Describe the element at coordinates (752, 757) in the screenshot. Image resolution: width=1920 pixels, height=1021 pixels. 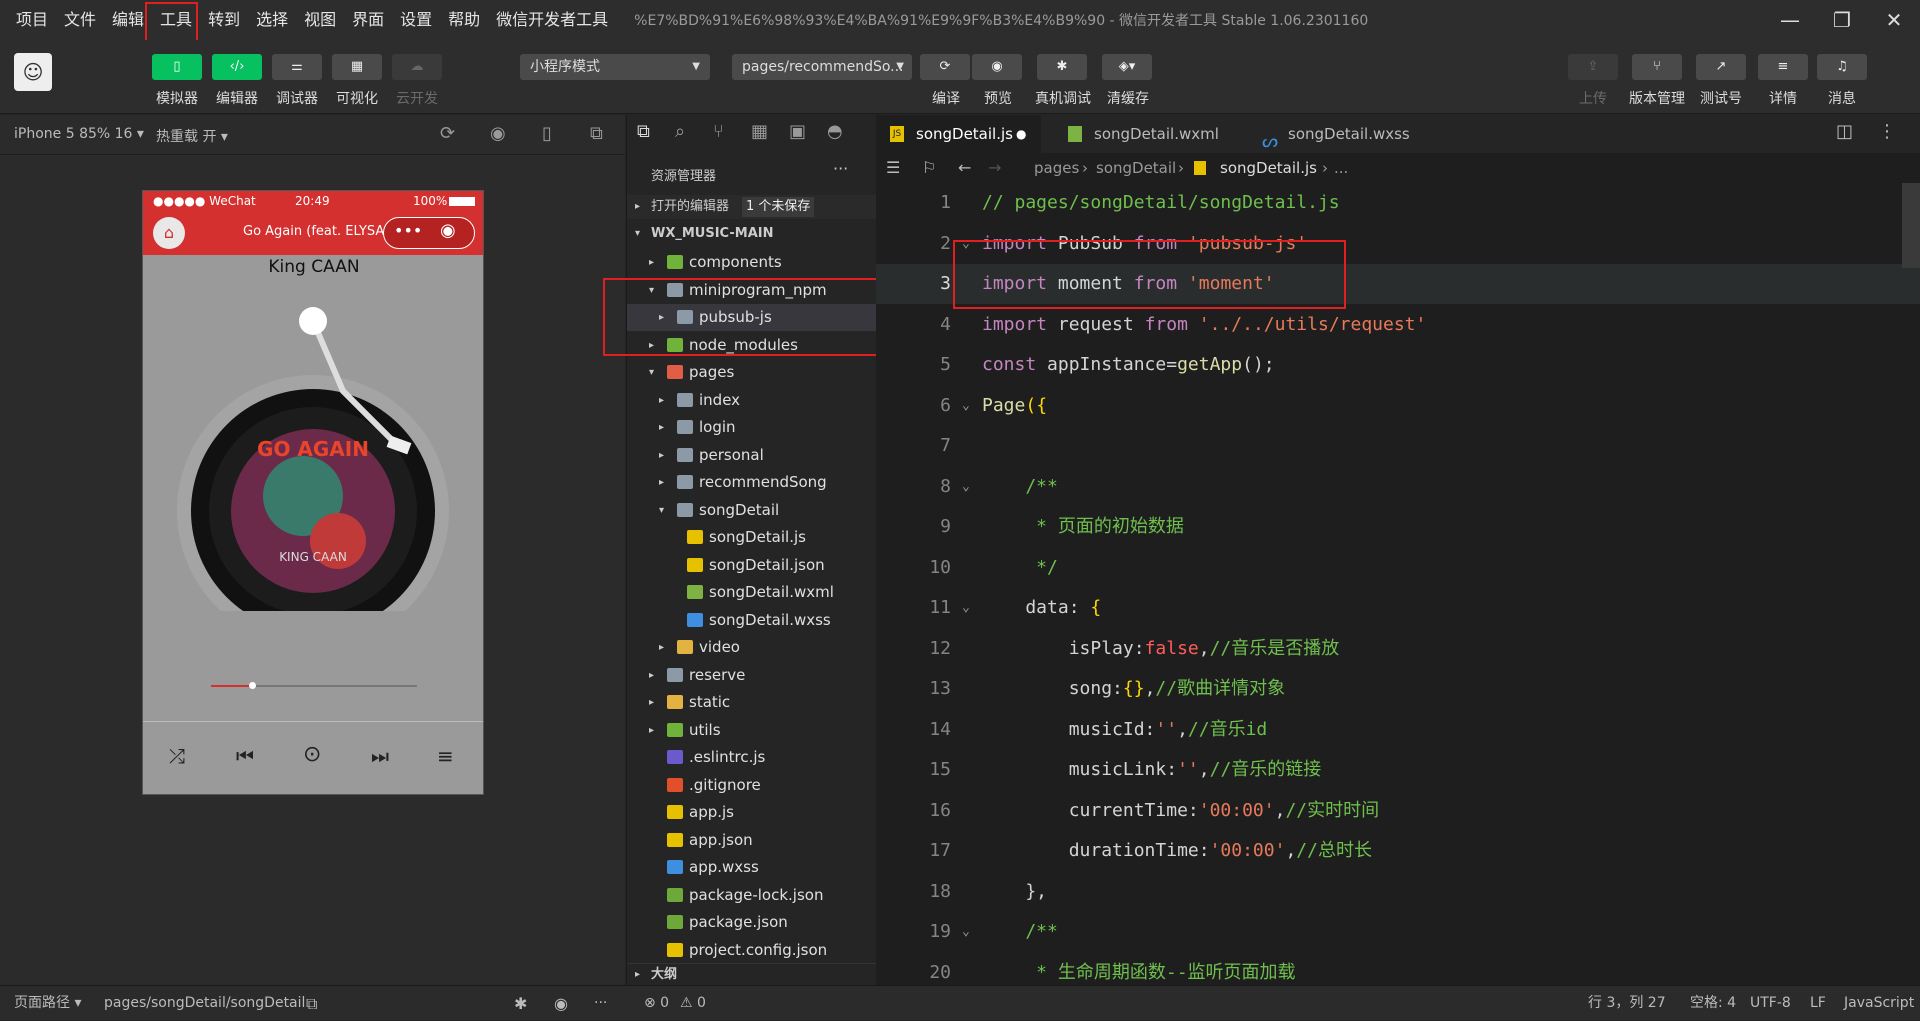
I see `tree-item: .eslintrc.js` at that location.